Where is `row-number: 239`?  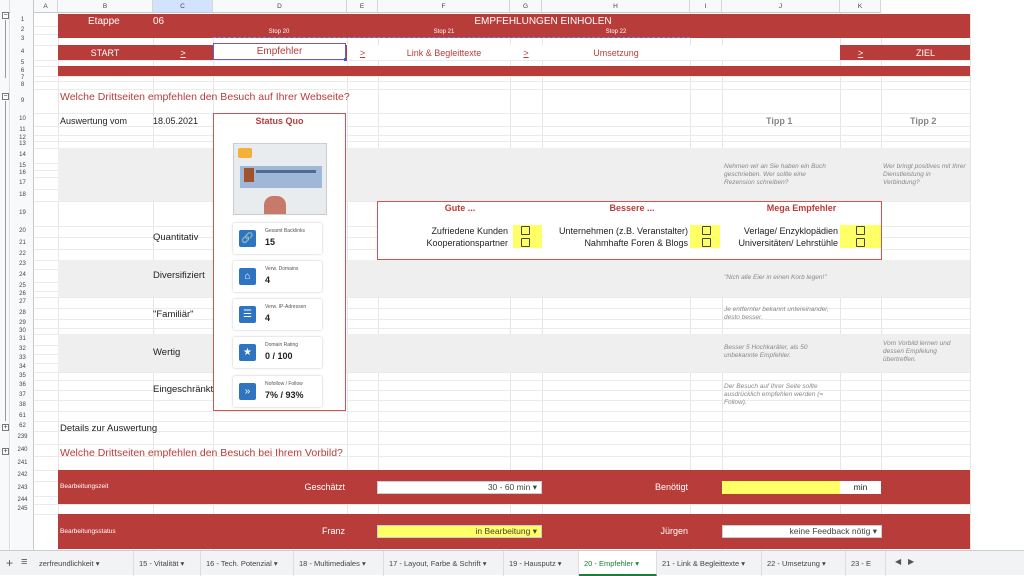
row-number: 239 is located at coordinates (22, 437).